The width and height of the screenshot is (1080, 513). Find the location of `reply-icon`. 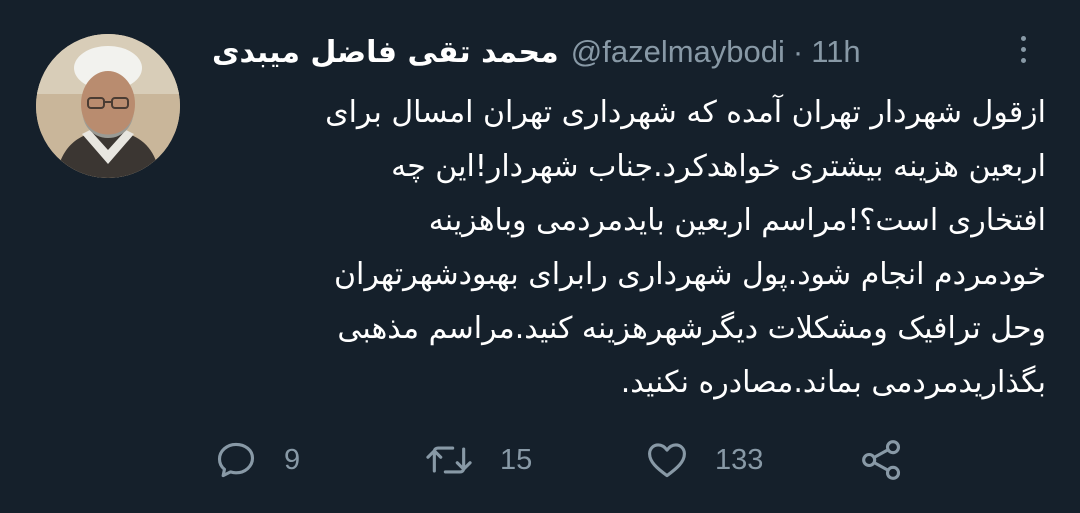

reply-icon is located at coordinates (236, 460).